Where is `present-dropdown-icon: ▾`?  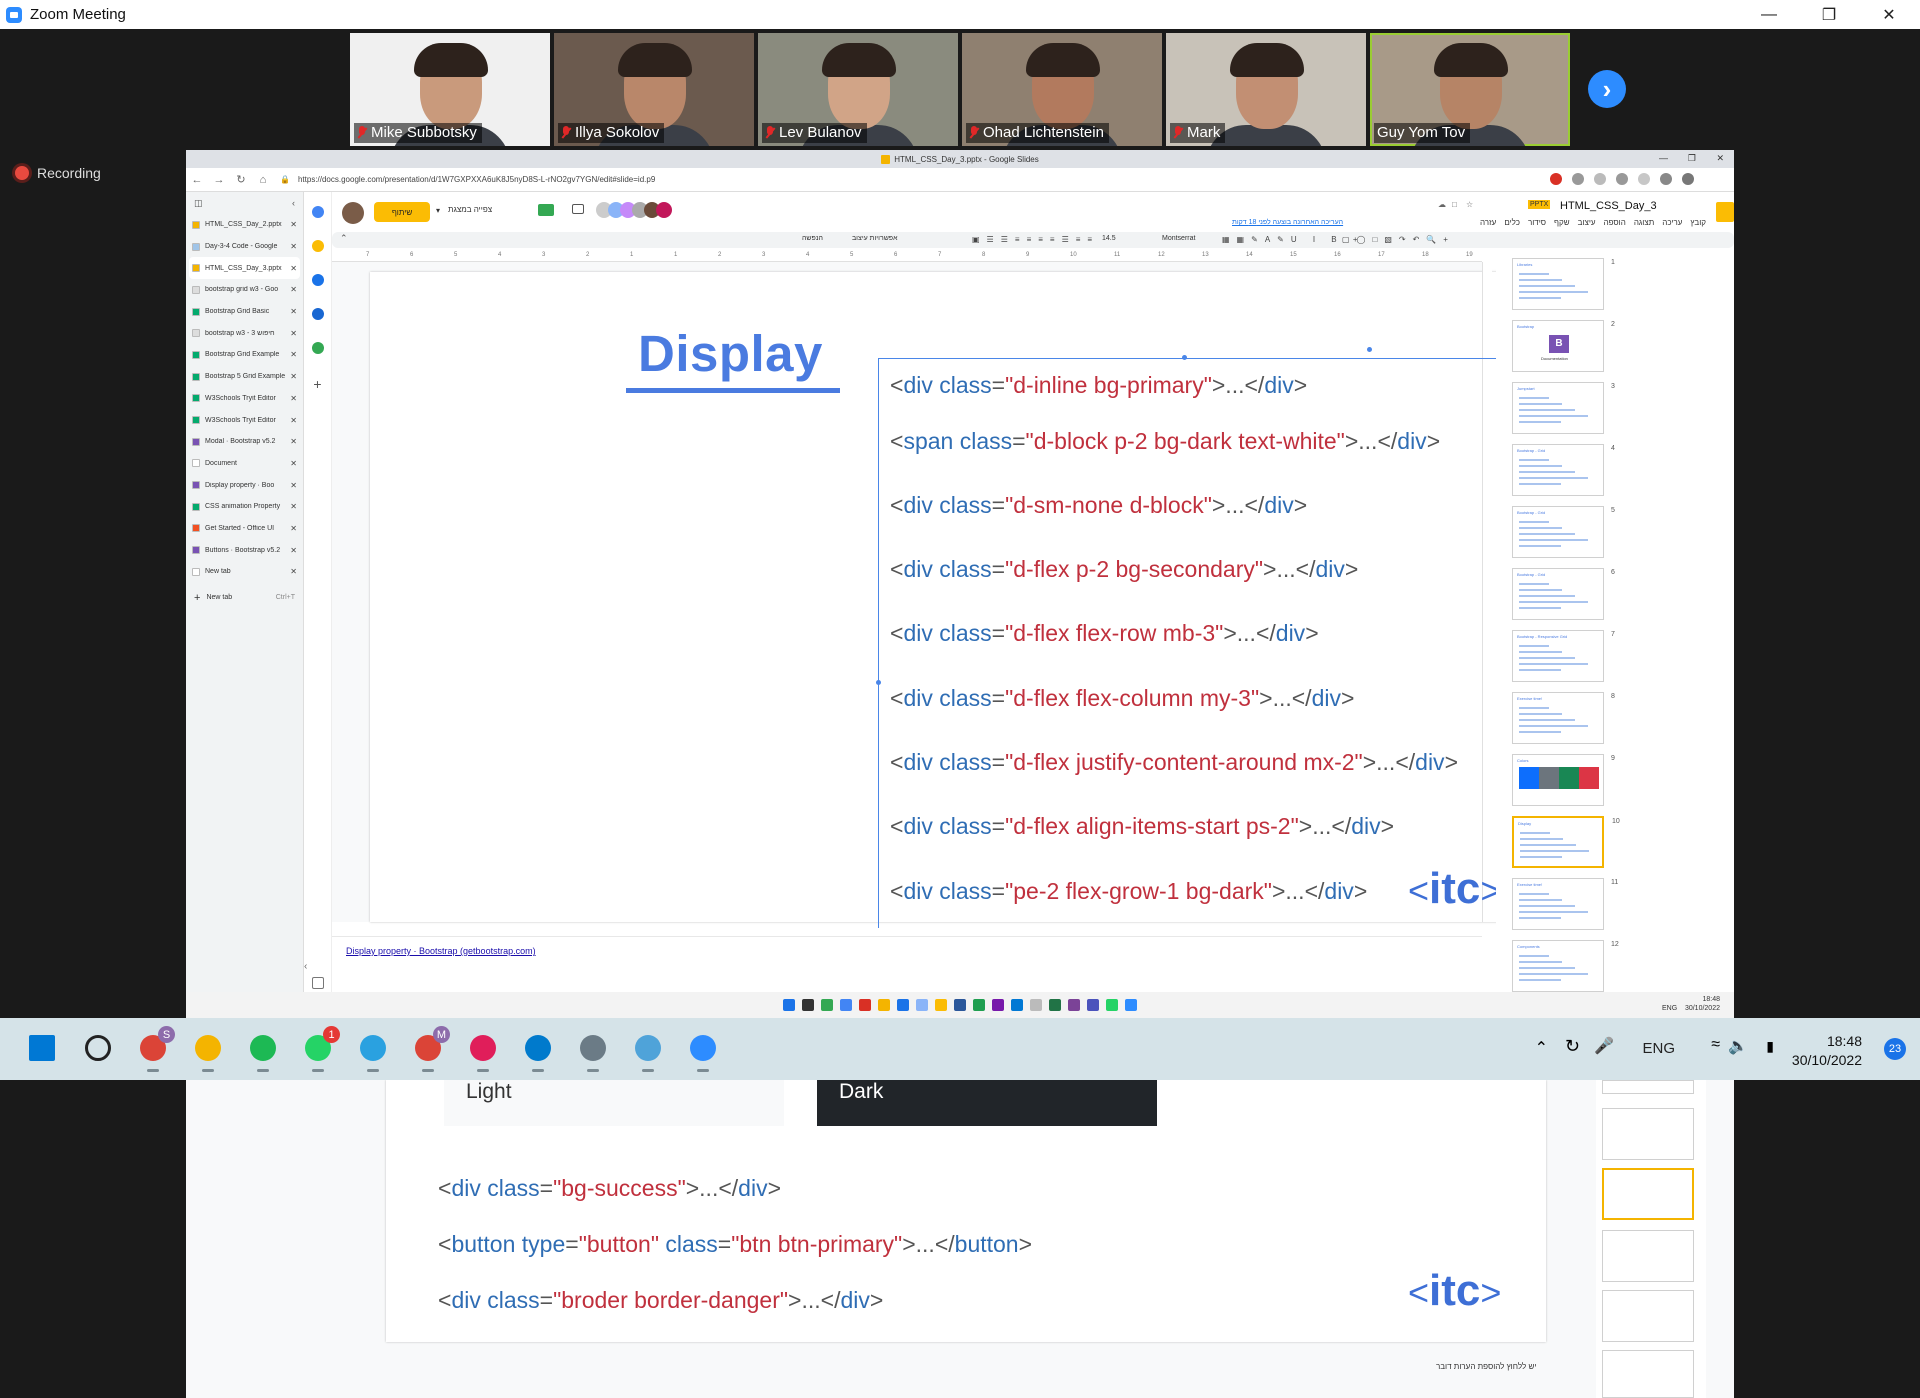
present-dropdown-icon: ▾ is located at coordinates (438, 210).